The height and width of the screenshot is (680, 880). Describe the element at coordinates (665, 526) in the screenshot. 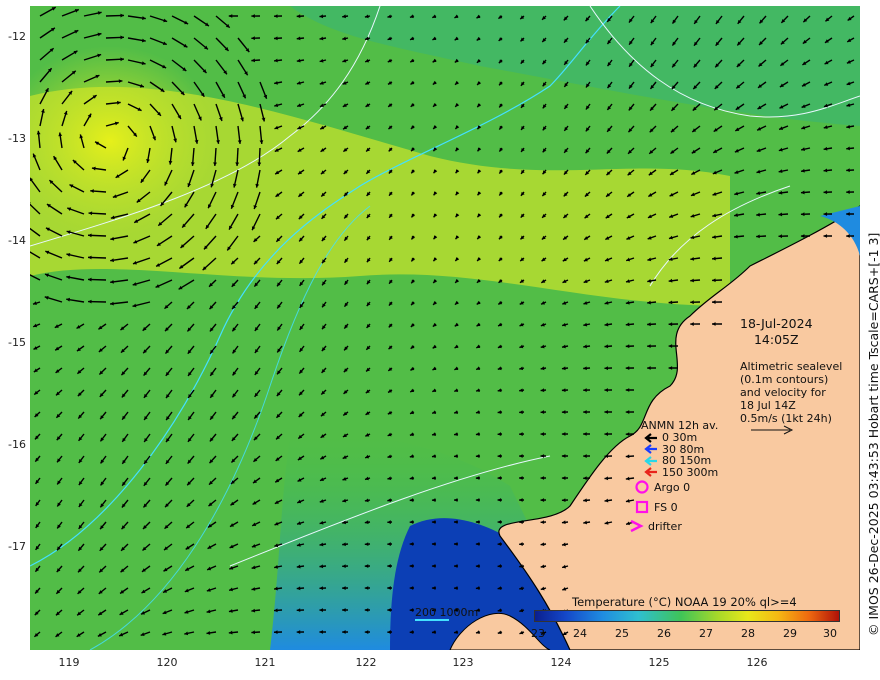

I see `drifter-label: drifter` at that location.